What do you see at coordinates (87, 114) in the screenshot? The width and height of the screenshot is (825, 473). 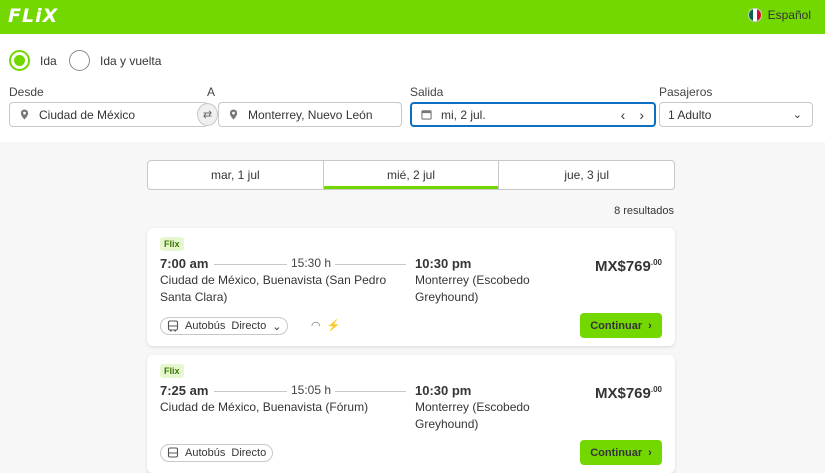 I see `from-value: Ciudad de México` at bounding box center [87, 114].